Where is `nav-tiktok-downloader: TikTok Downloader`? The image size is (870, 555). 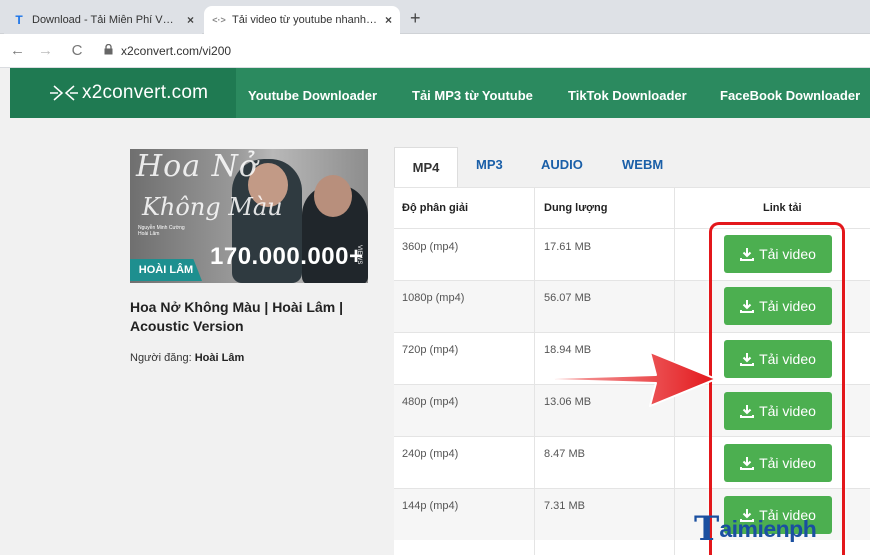
nav-tiktok-downloader: TikTok Downloader is located at coordinates (627, 95).